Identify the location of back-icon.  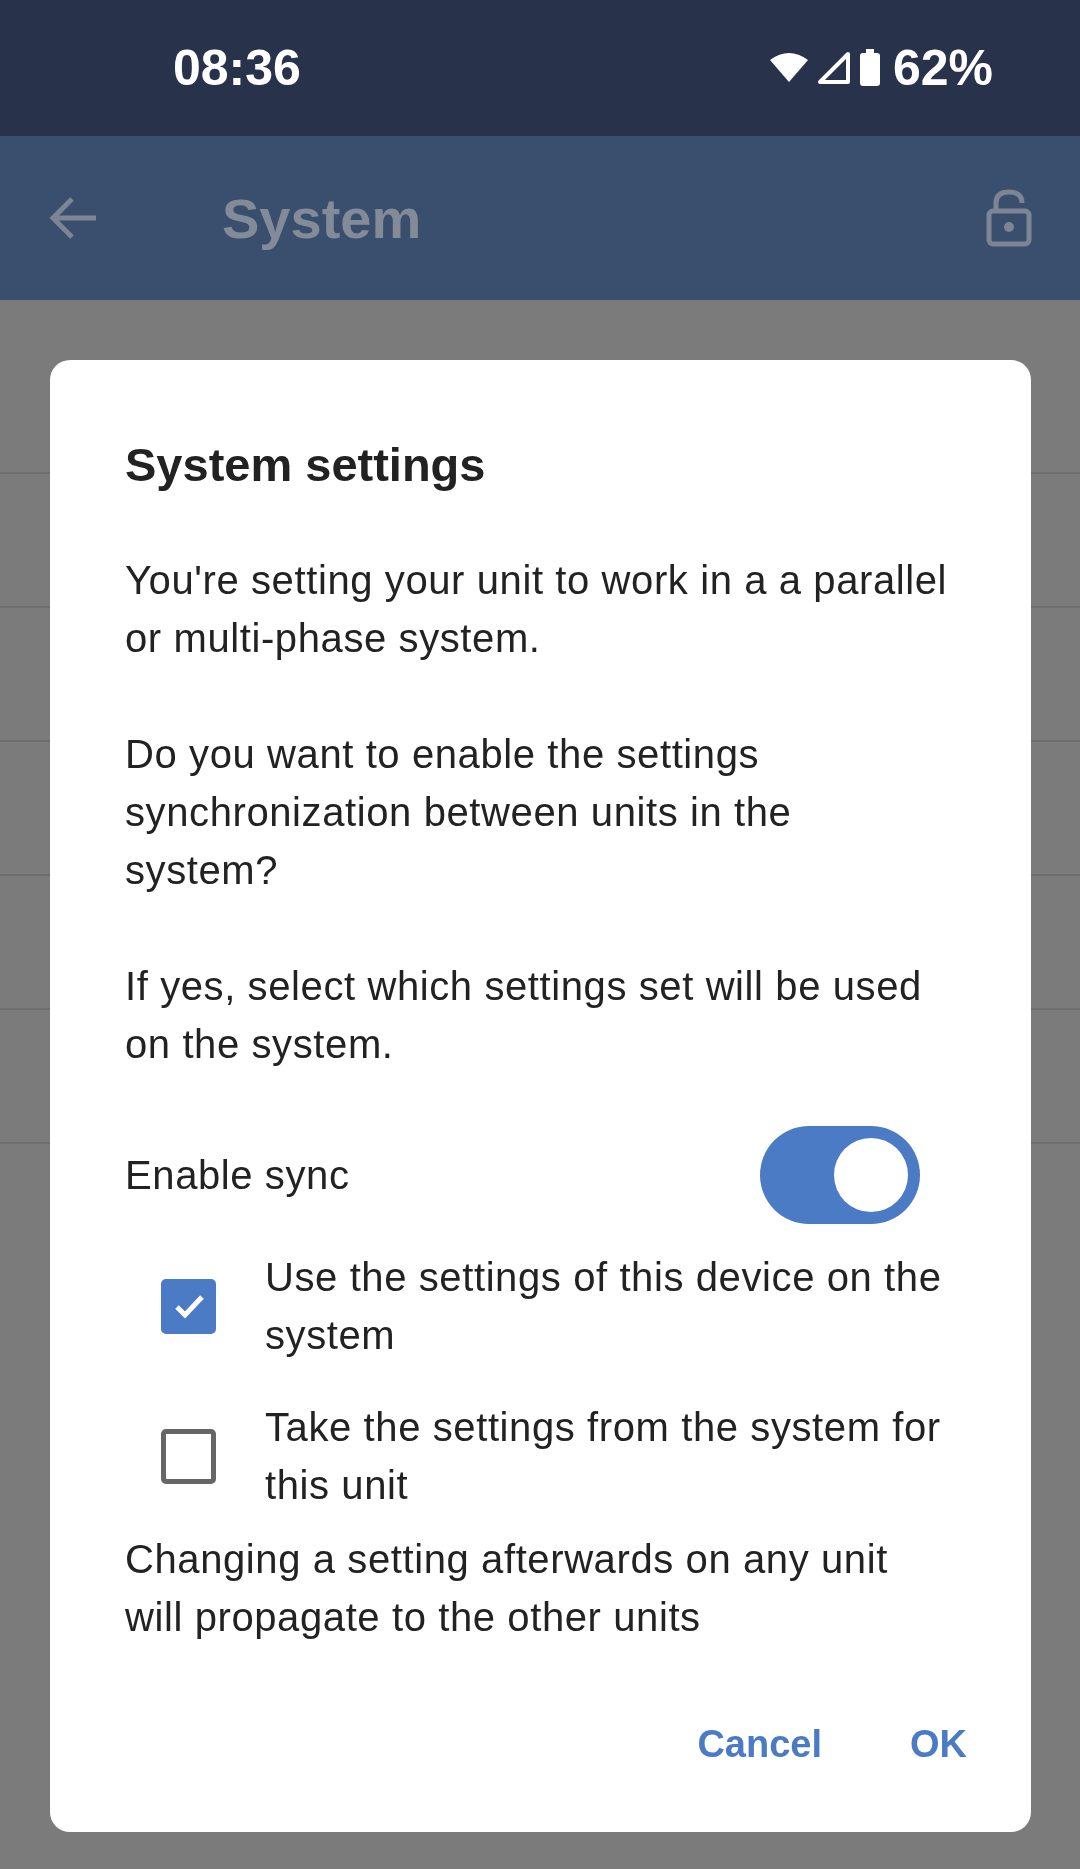
(73, 218).